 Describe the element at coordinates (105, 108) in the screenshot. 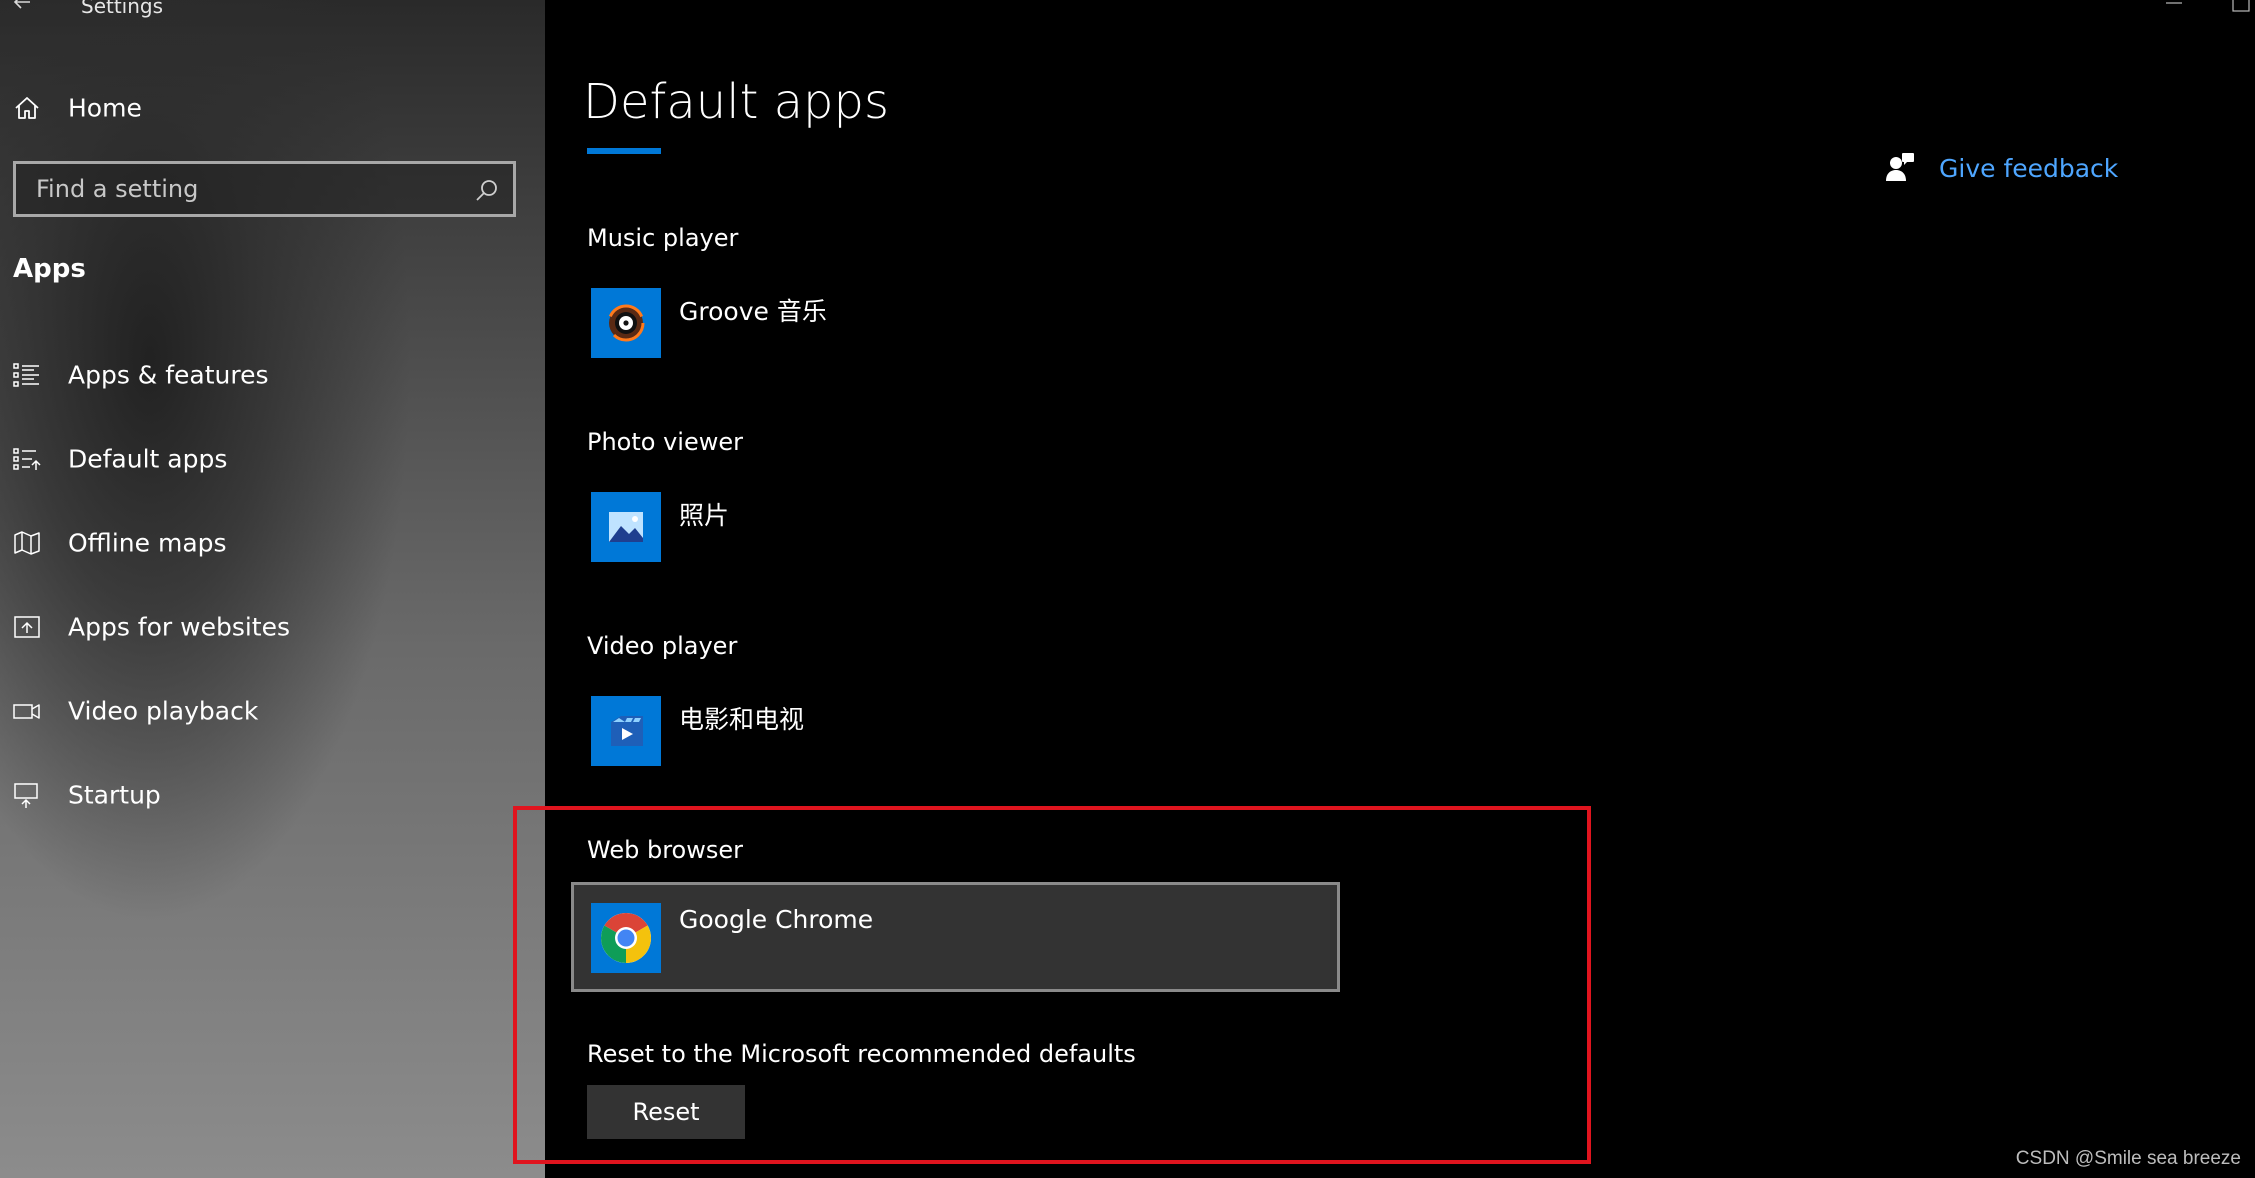

I see `nav-home-label: Home` at that location.